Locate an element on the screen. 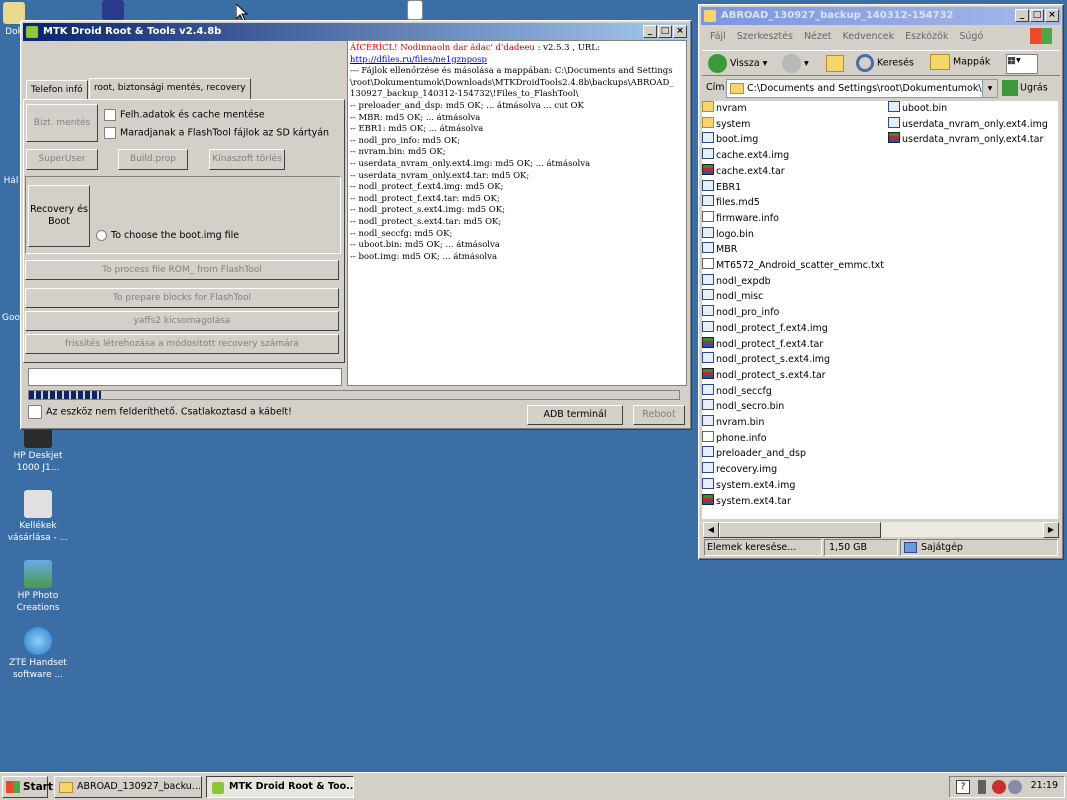 The height and width of the screenshot is (800, 1067). security-icon is located at coordinates (999, 787).